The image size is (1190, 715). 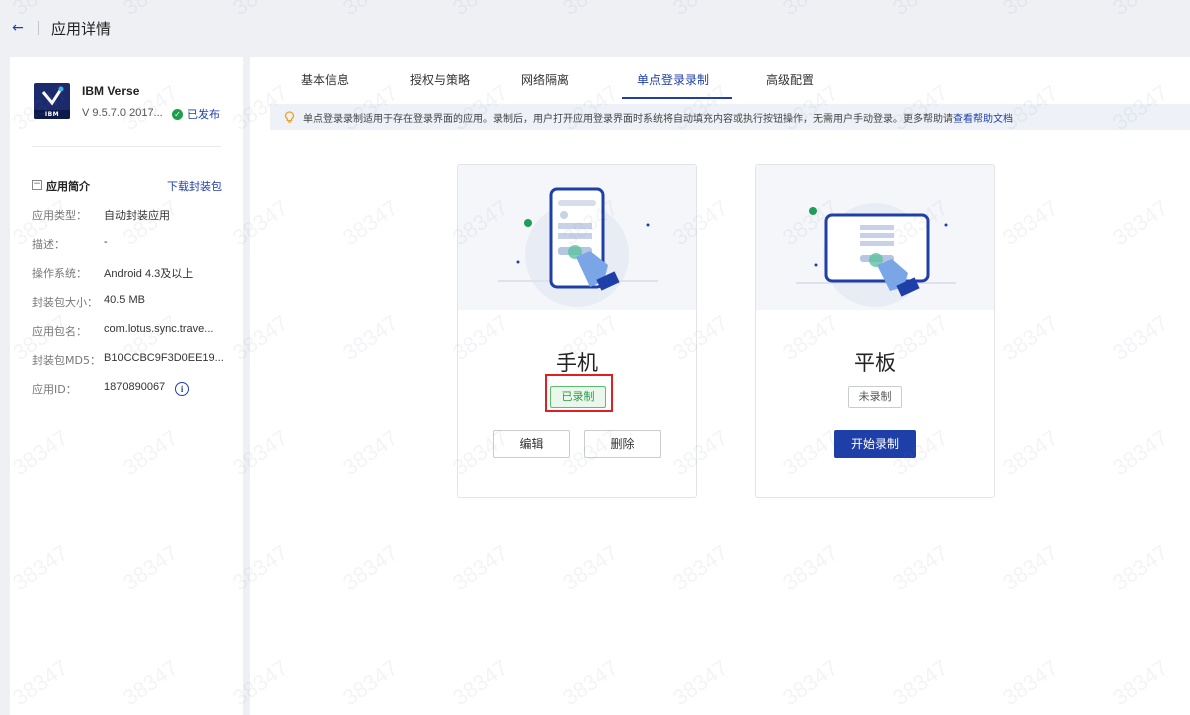 I want to click on logo-text: IBM, so click(x=52, y=114).